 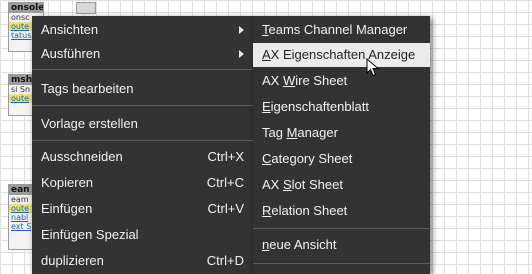 I want to click on item-label-rest: anager, so click(x=317, y=132).